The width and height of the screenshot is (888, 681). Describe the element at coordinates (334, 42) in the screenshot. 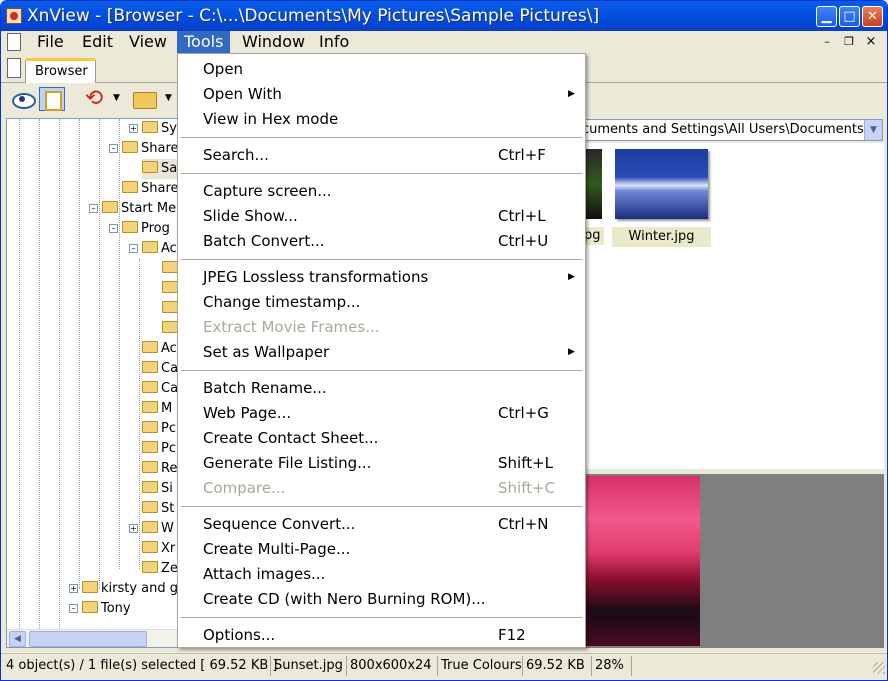

I see `menu-info: Info` at that location.